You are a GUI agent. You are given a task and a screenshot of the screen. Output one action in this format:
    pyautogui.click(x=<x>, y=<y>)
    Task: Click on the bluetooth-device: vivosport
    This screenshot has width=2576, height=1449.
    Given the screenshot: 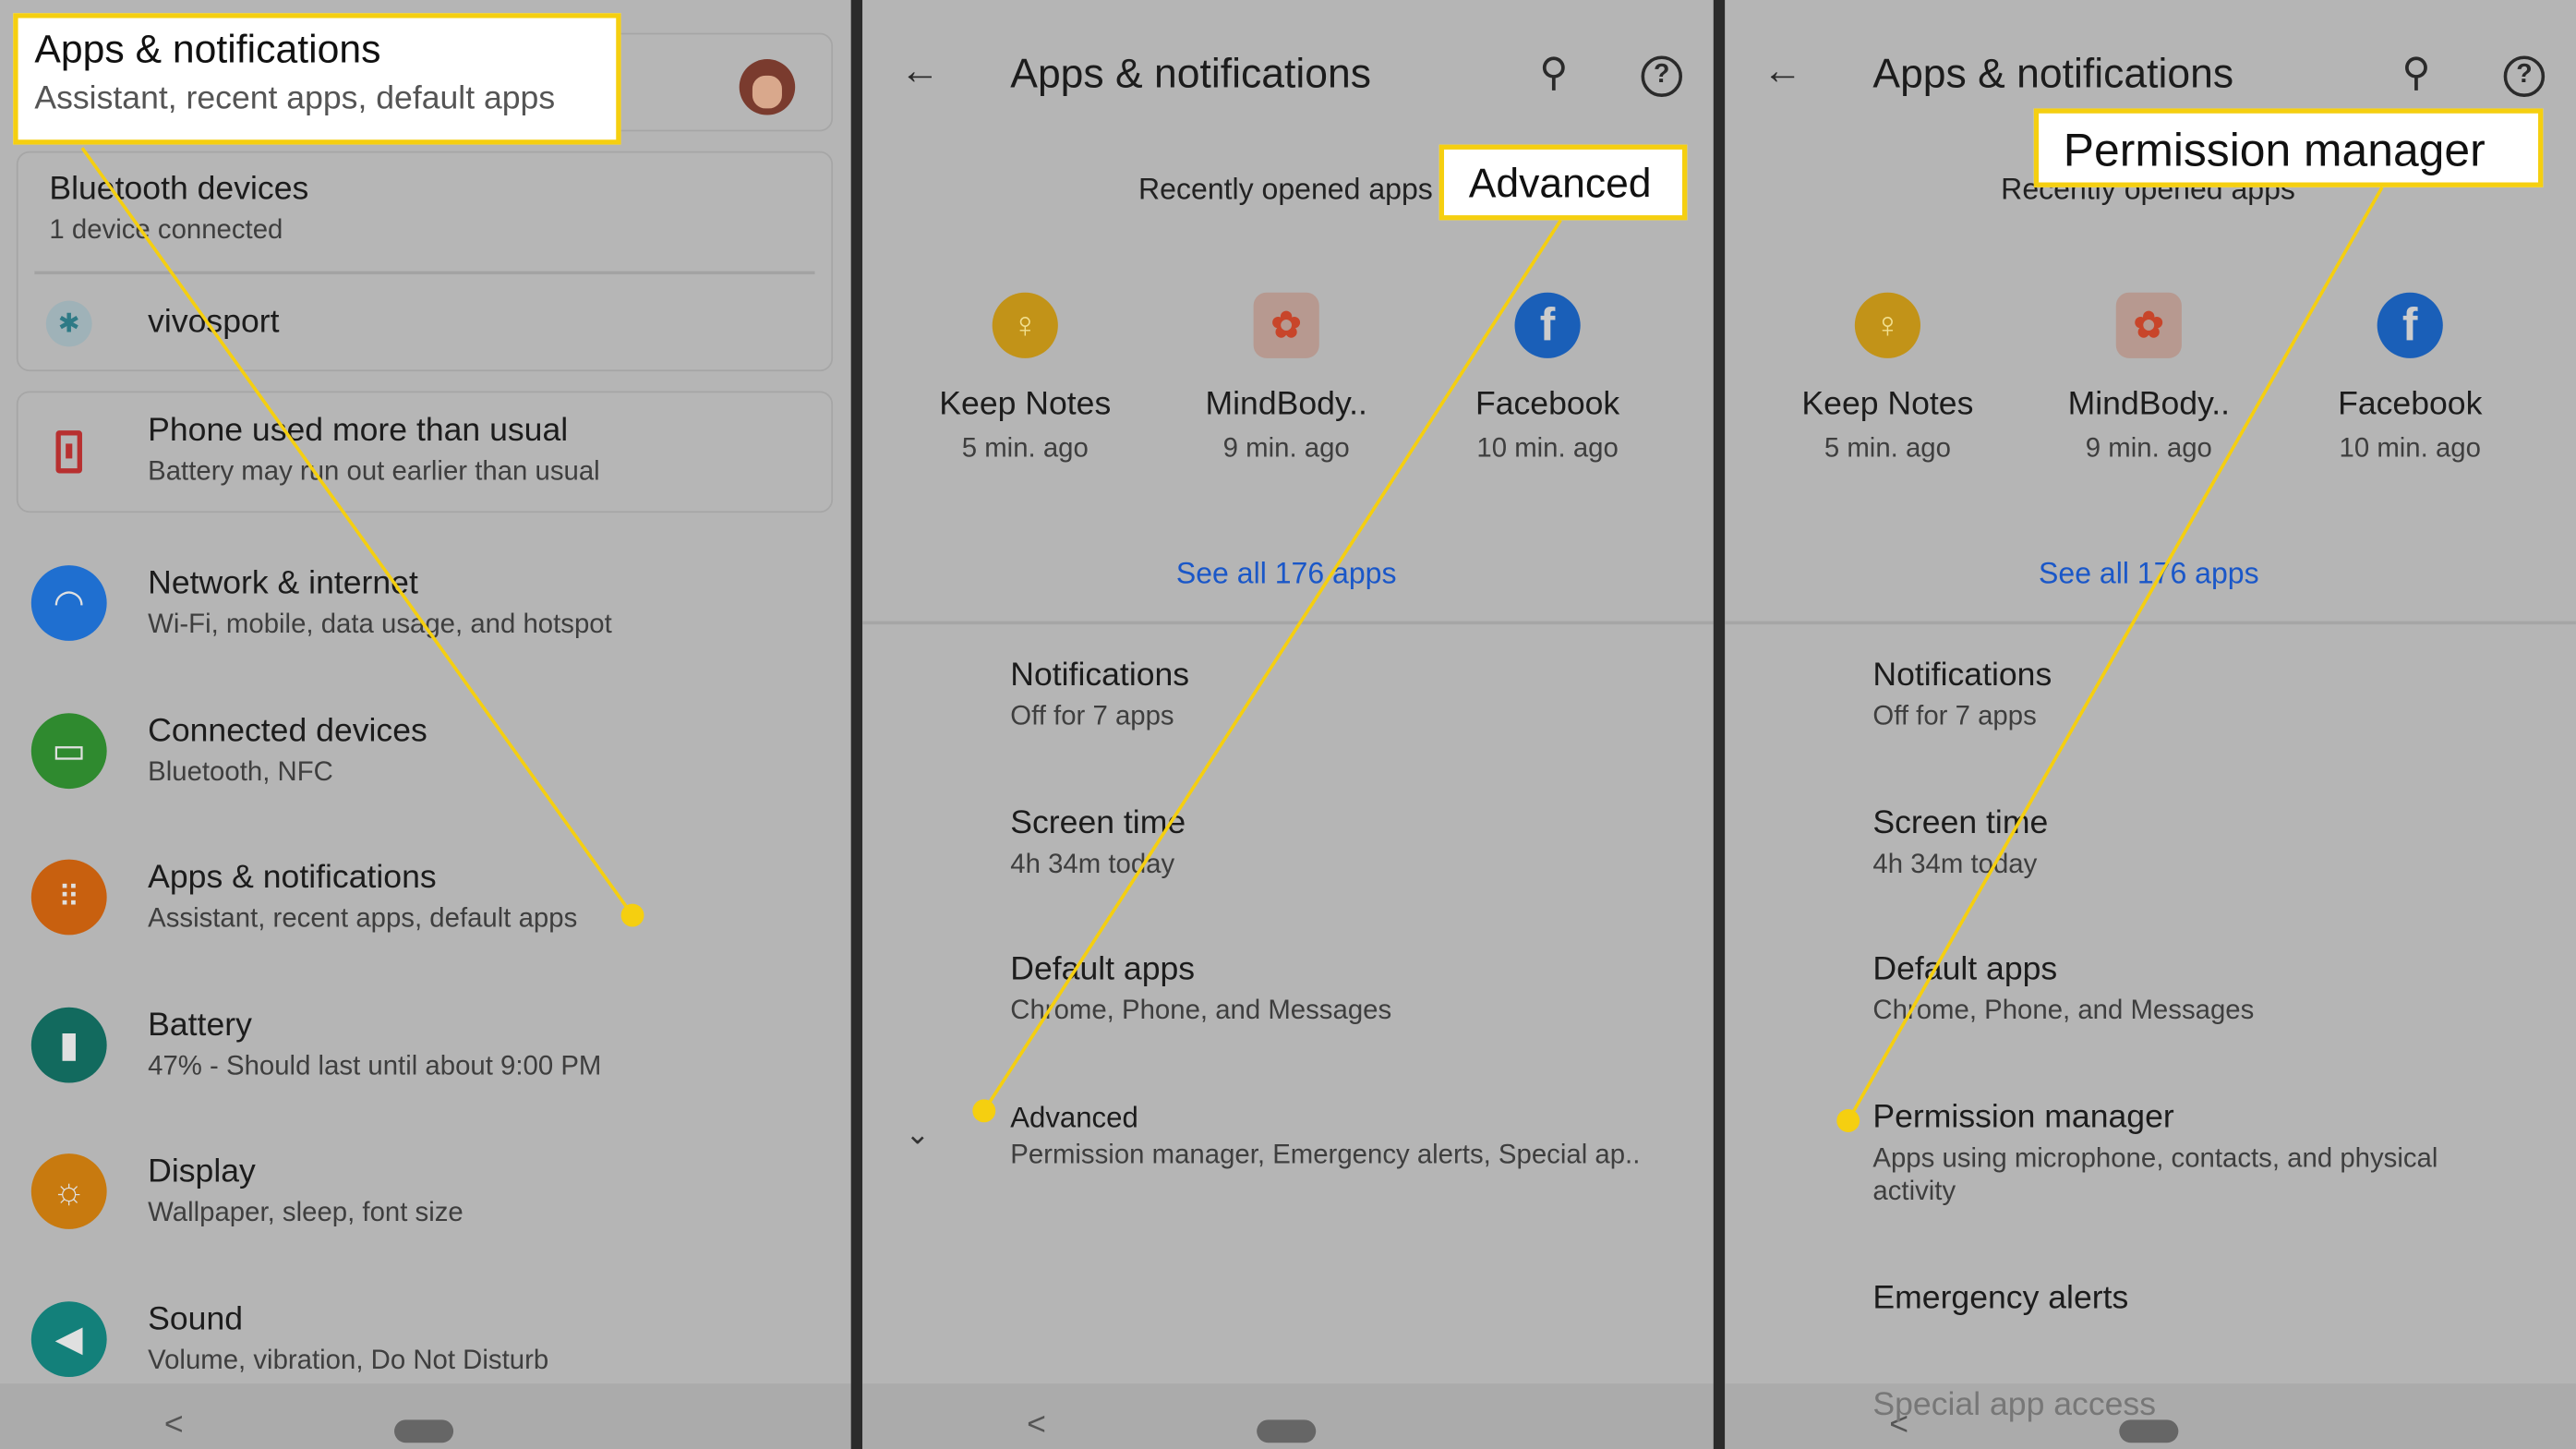 What is the action you would take?
    pyautogui.click(x=213, y=323)
    